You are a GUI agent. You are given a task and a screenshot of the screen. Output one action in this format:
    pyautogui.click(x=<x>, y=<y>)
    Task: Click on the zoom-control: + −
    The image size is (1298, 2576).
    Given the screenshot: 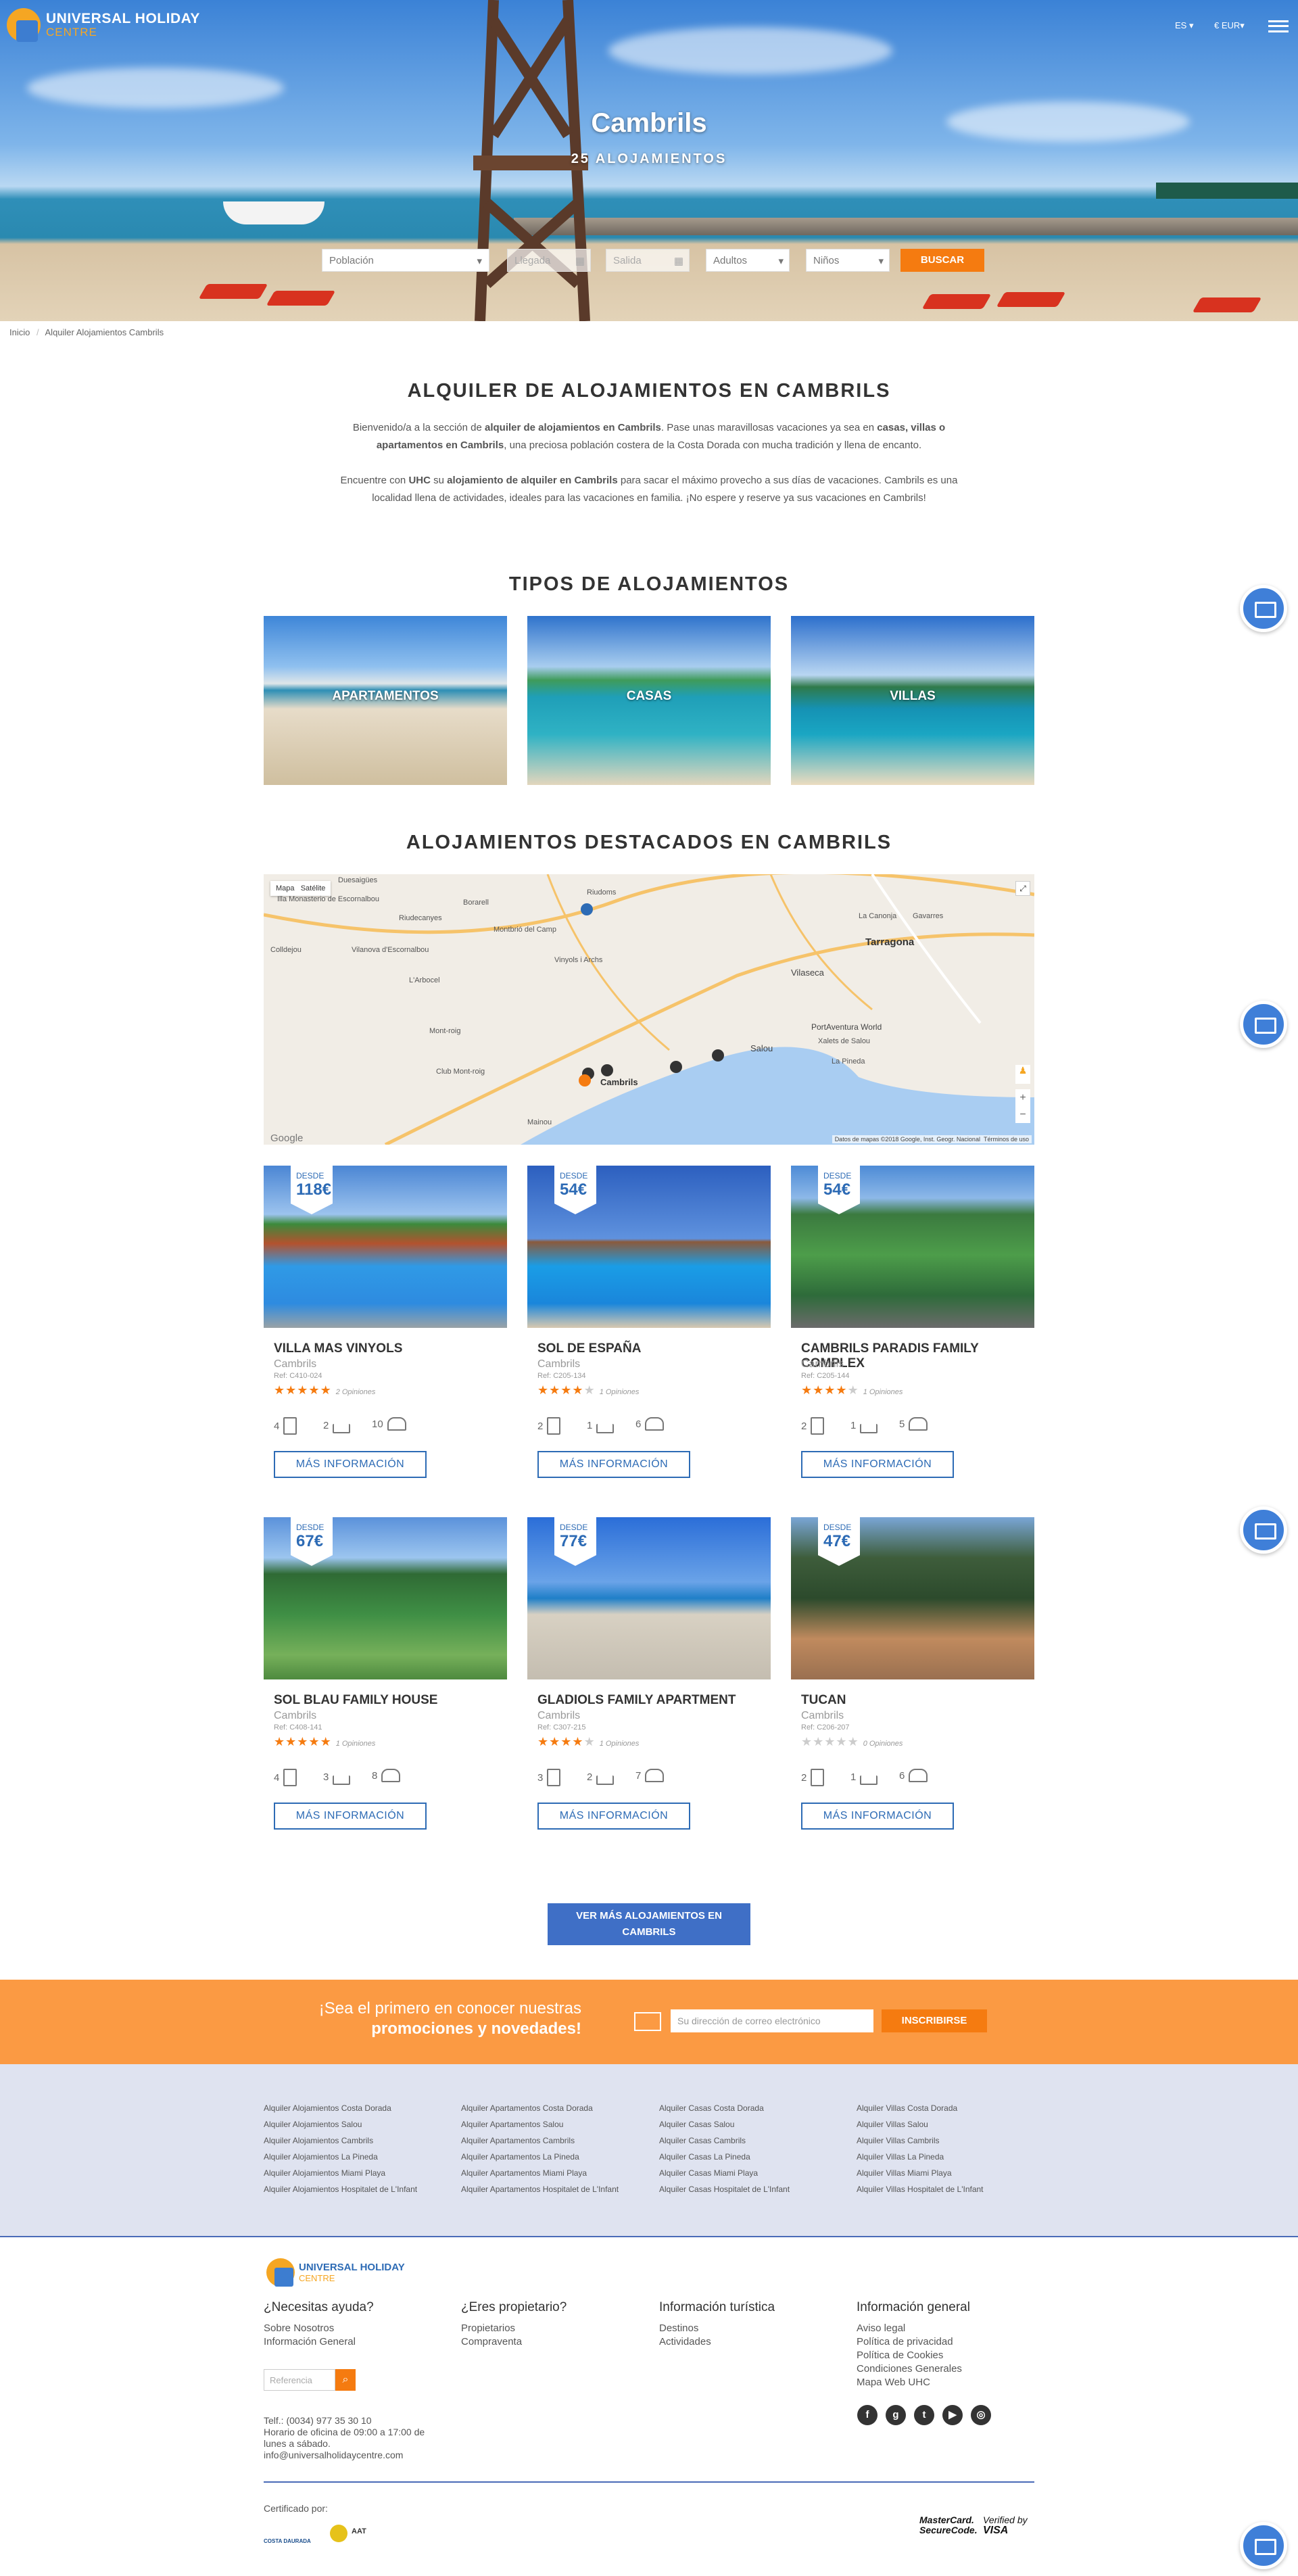 What is the action you would take?
    pyautogui.click(x=1022, y=1106)
    